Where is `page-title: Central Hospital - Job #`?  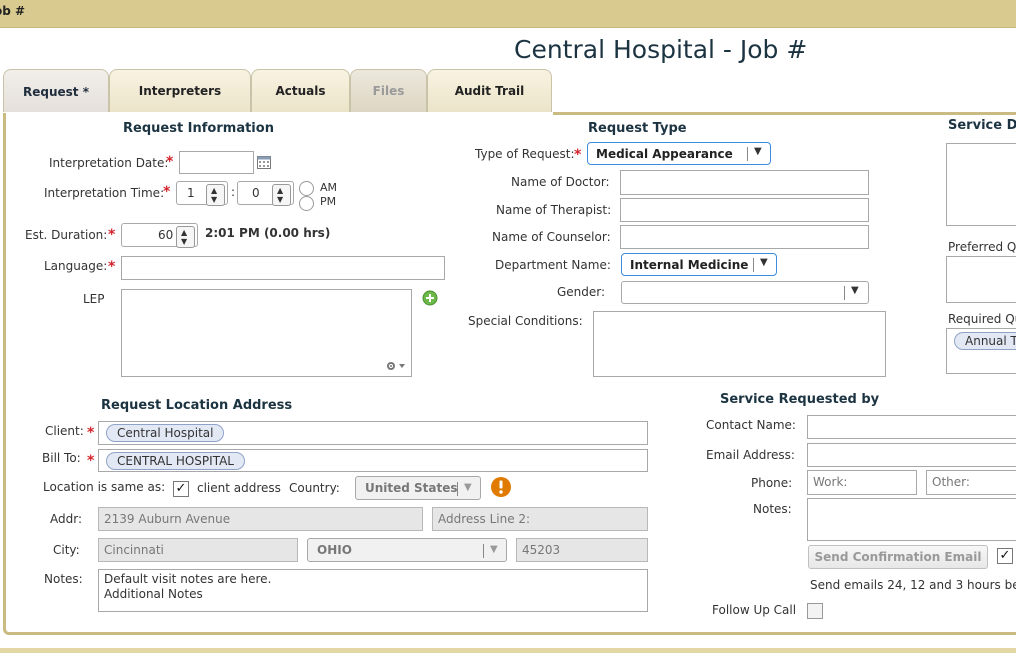 page-title: Central Hospital - Job # is located at coordinates (661, 49).